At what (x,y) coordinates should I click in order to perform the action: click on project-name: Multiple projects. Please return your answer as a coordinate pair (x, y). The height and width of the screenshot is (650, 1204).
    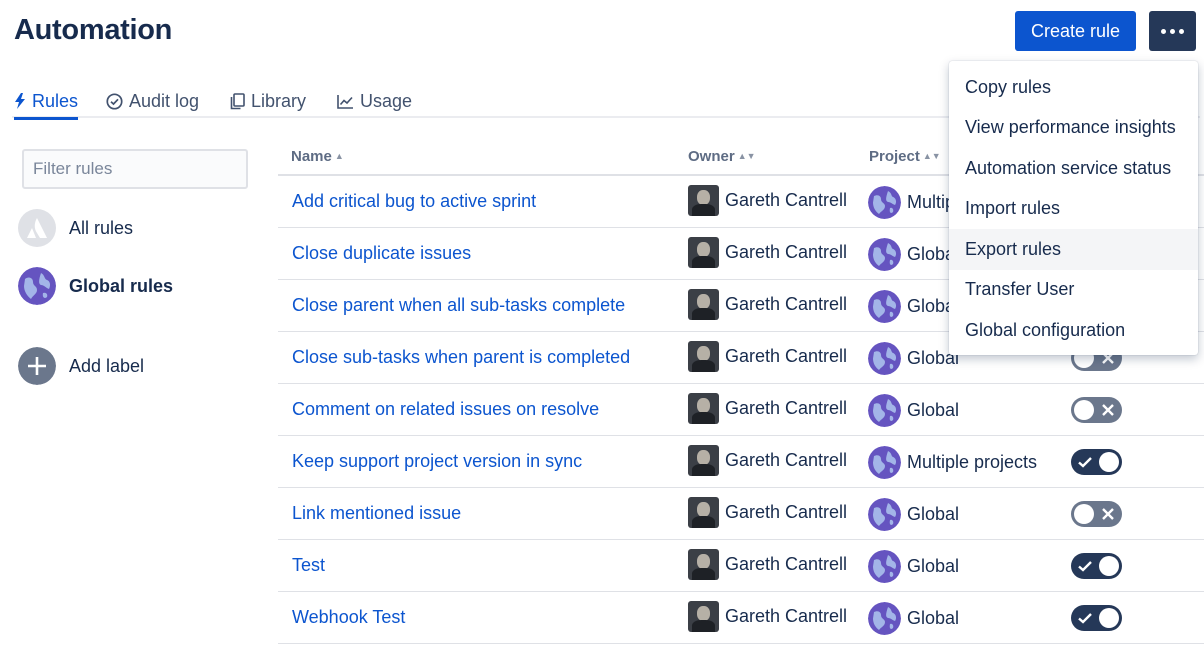
    Looking at the image, I should click on (972, 462).